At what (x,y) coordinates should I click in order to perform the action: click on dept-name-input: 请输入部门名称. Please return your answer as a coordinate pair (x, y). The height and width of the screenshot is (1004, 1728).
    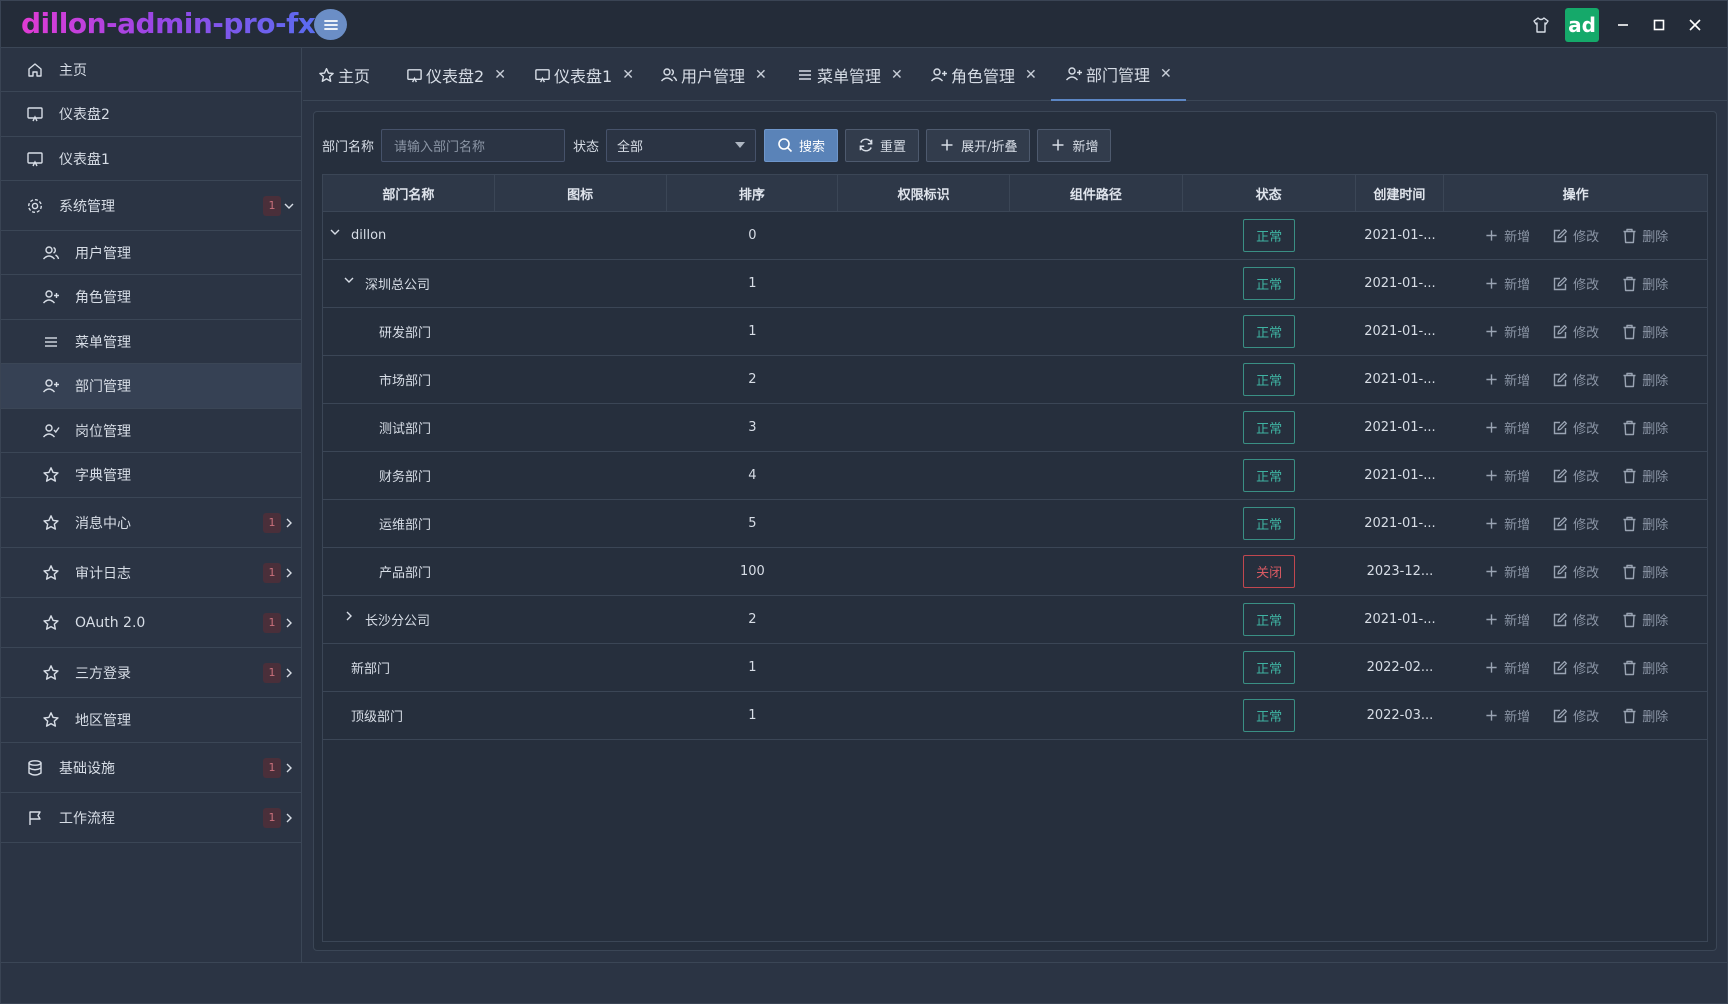
    Looking at the image, I should click on (473, 145).